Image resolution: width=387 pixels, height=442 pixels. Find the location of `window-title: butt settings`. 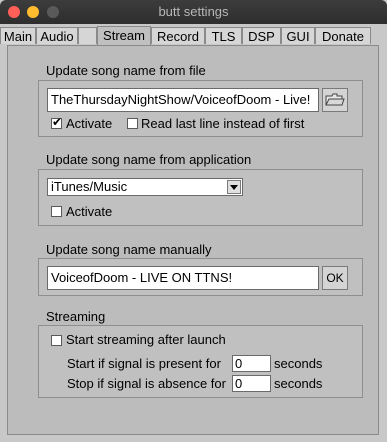

window-title: butt settings is located at coordinates (193, 11).